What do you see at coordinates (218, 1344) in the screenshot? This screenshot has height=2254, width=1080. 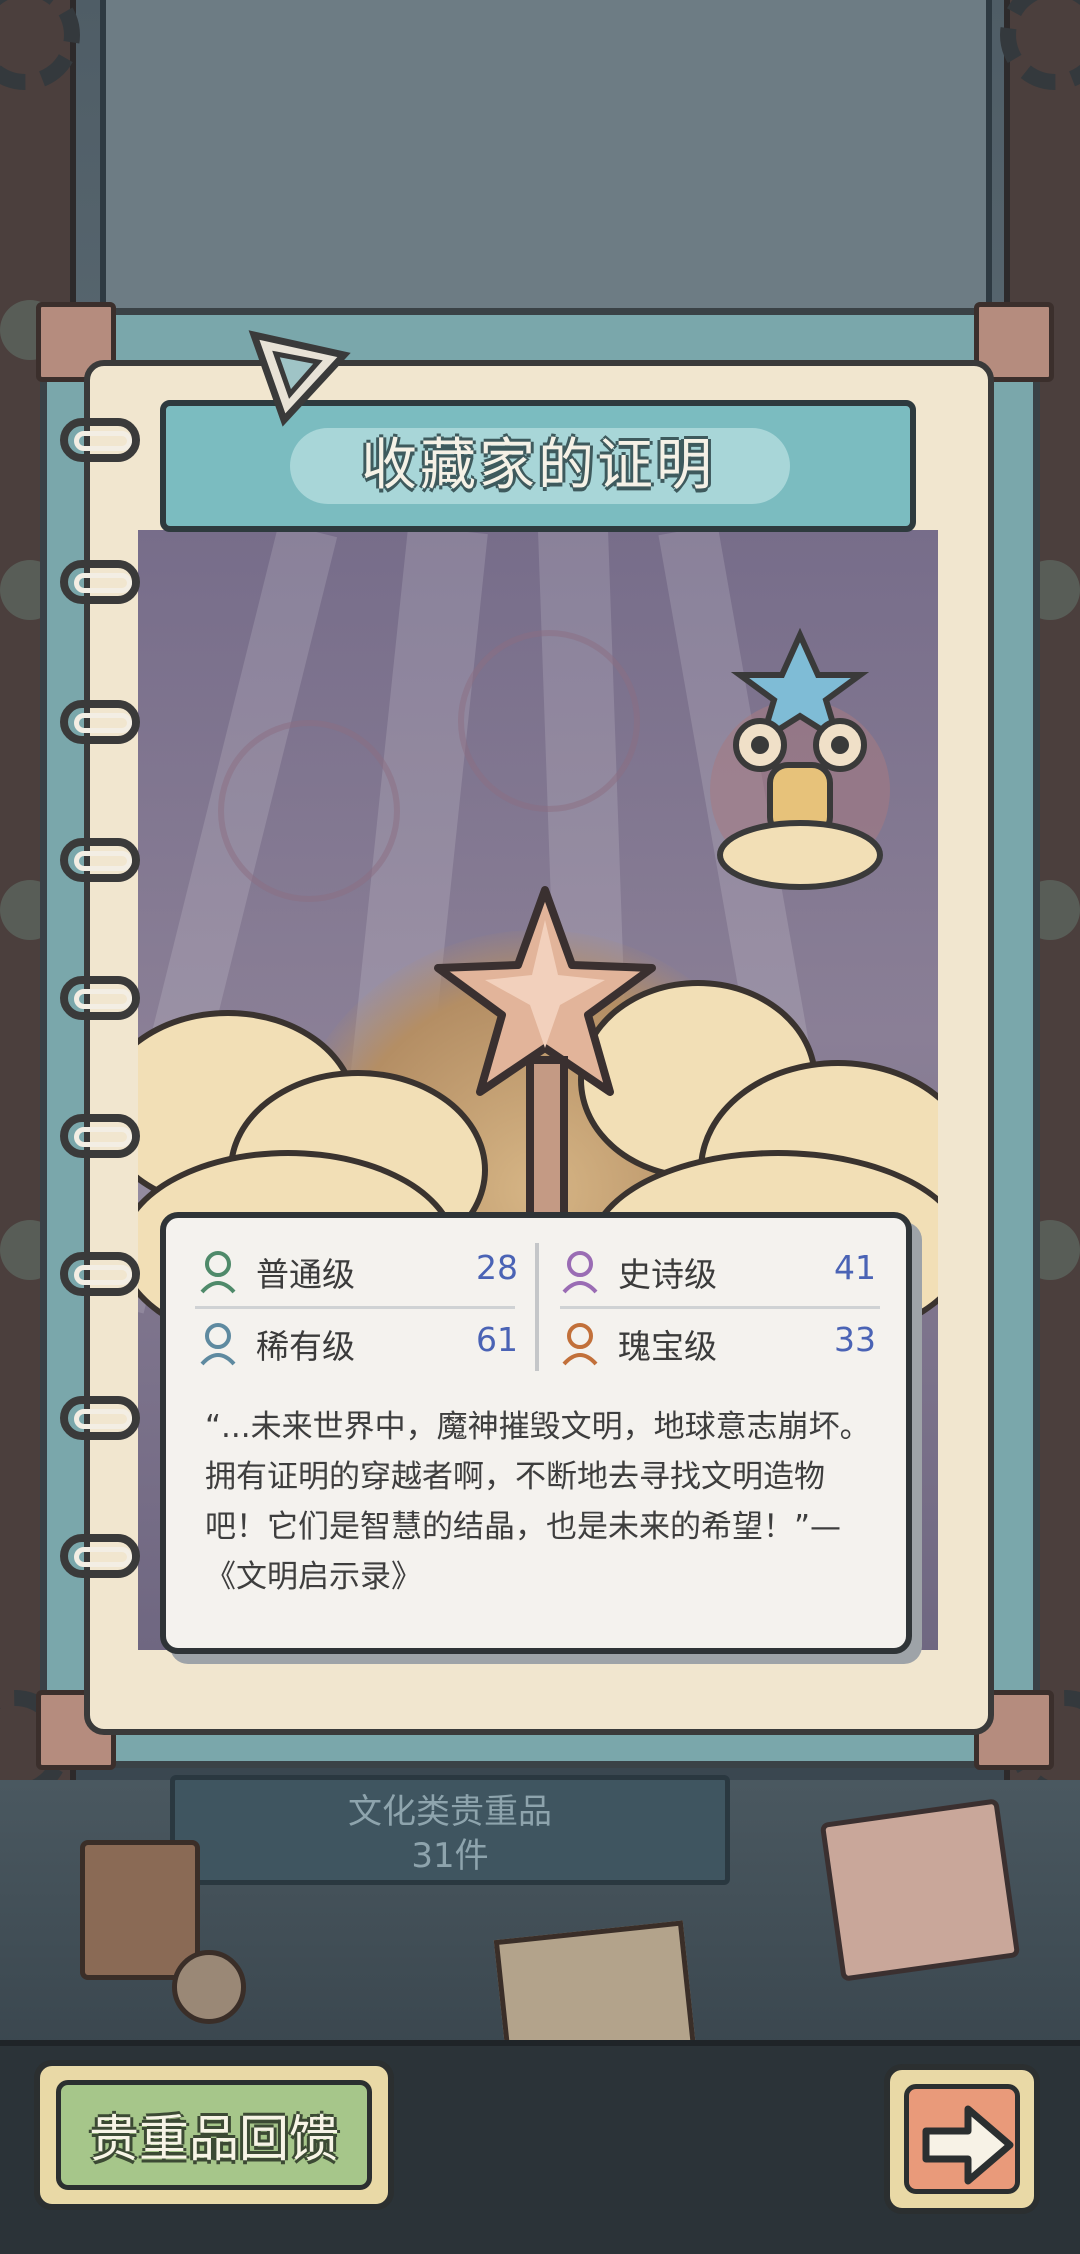 I see `rare-bust-icon` at bounding box center [218, 1344].